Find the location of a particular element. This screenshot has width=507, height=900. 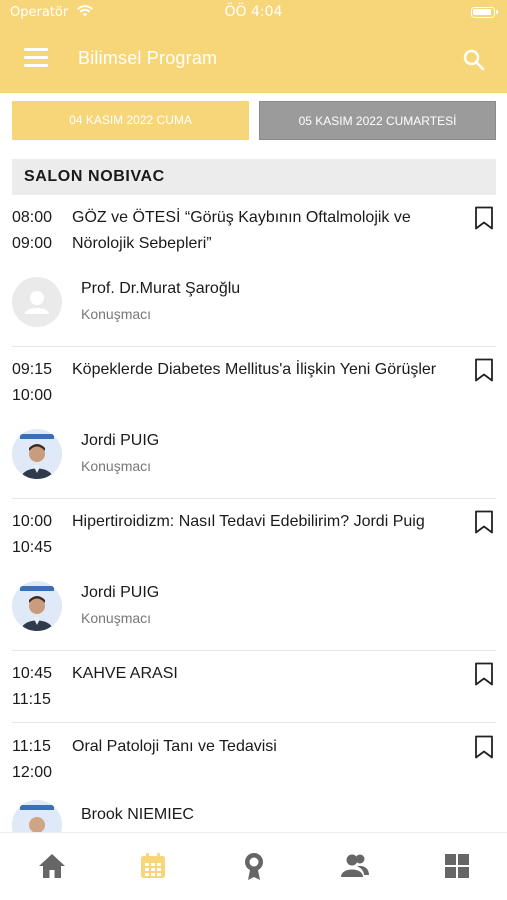

bottom-tab-bar is located at coordinates (253, 866).